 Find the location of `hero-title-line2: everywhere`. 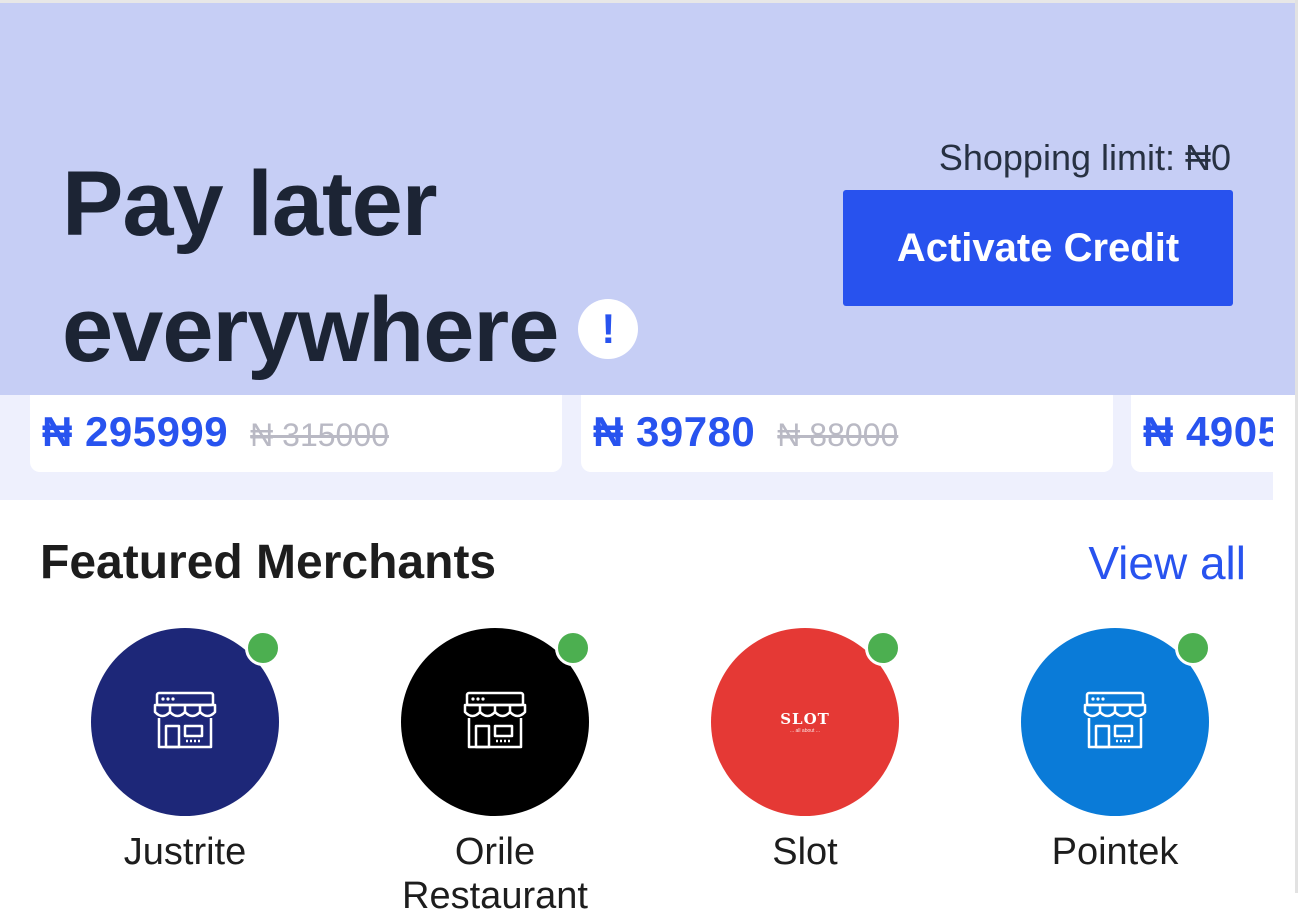

hero-title-line2: everywhere is located at coordinates (310, 330).